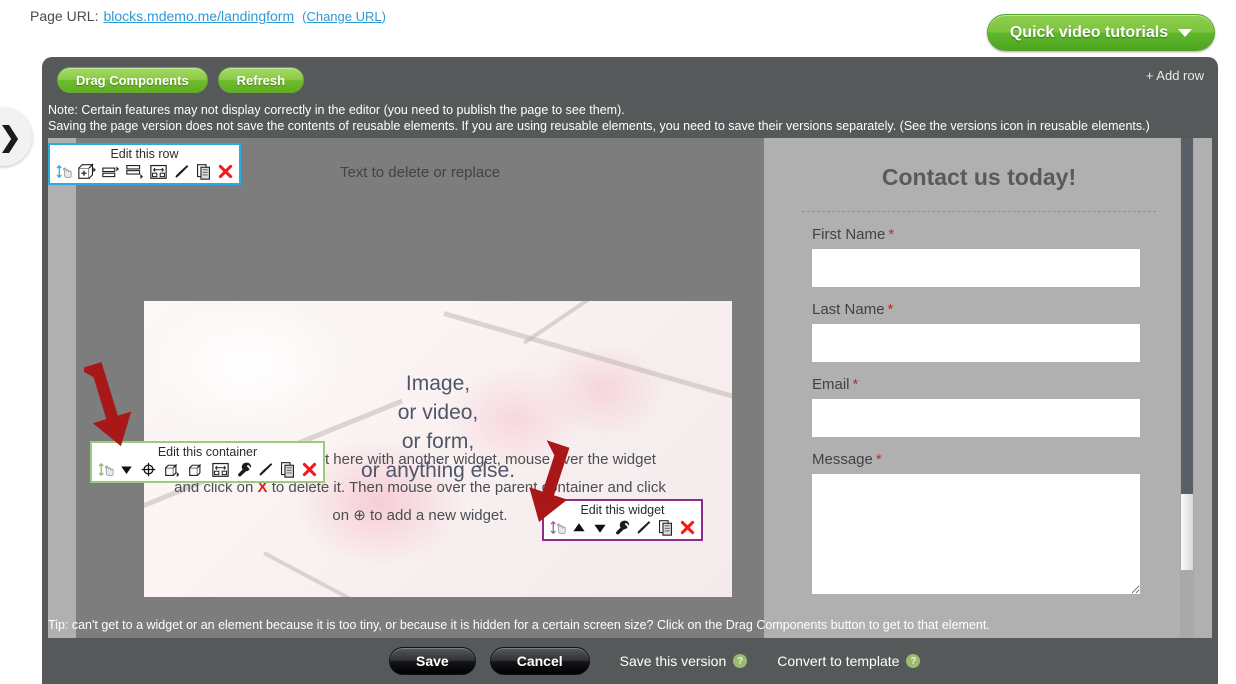 The image size is (1236, 684). I want to click on hero-line-2: or video,, so click(438, 412).